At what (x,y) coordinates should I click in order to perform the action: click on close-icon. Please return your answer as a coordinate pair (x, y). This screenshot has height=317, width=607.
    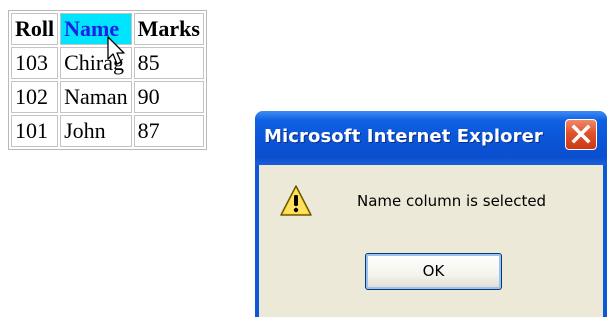
    Looking at the image, I should click on (581, 134).